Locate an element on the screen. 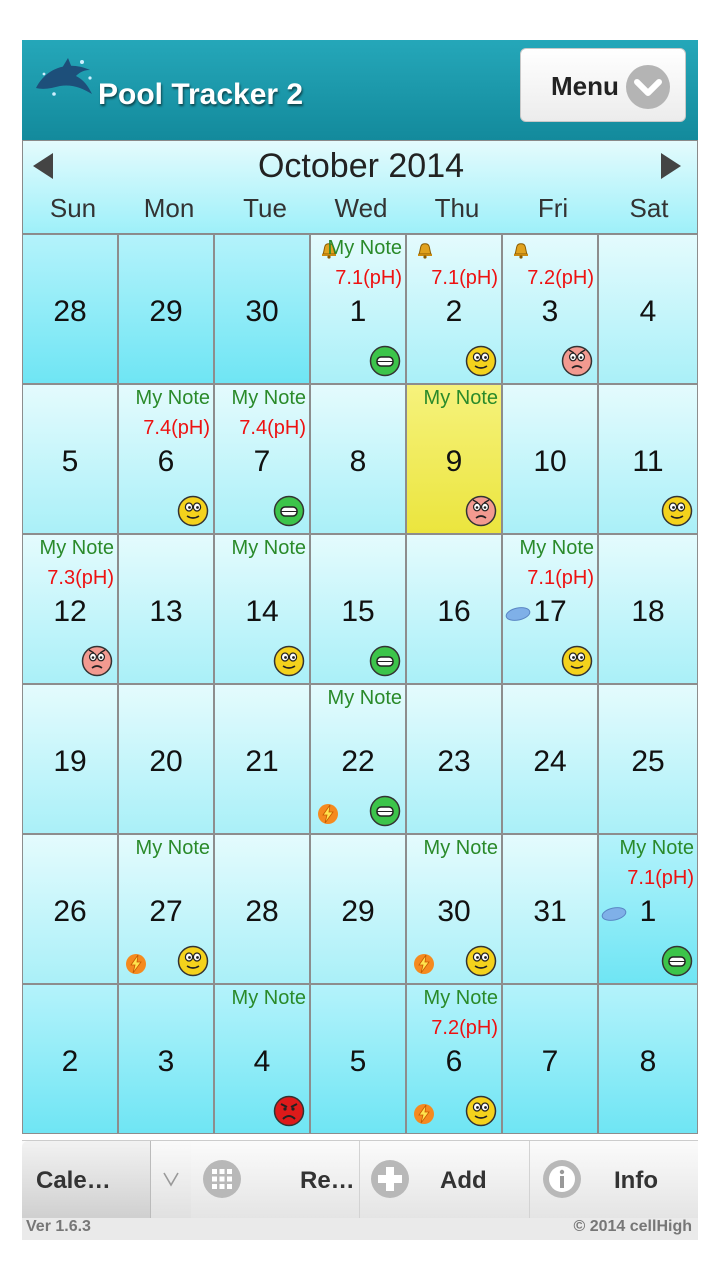 This screenshot has width=720, height=1280. day-cell: 3 is located at coordinates (166, 1059).